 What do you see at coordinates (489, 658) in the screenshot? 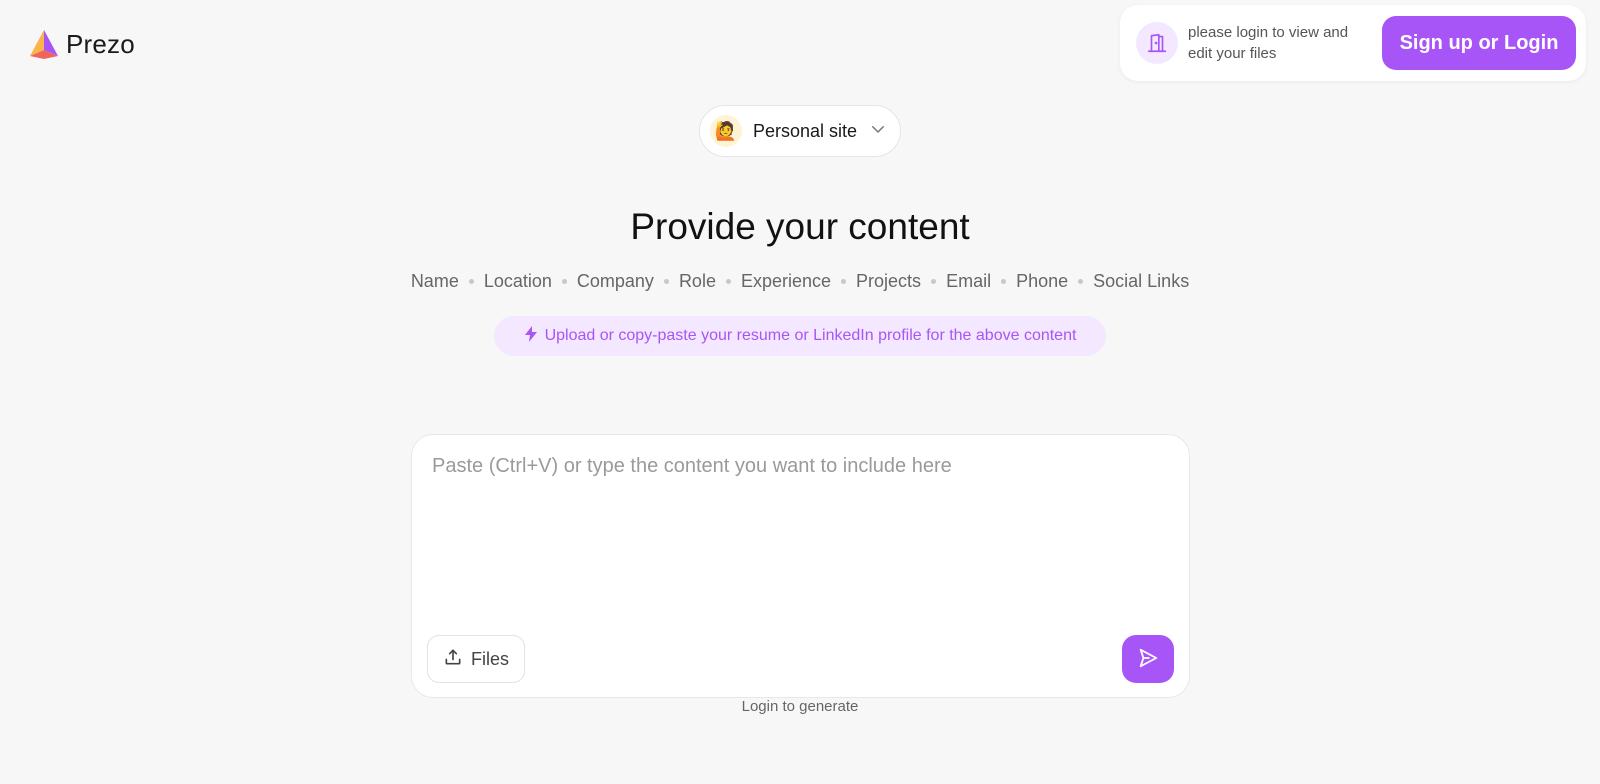
I see `files-label: Files` at bounding box center [489, 658].